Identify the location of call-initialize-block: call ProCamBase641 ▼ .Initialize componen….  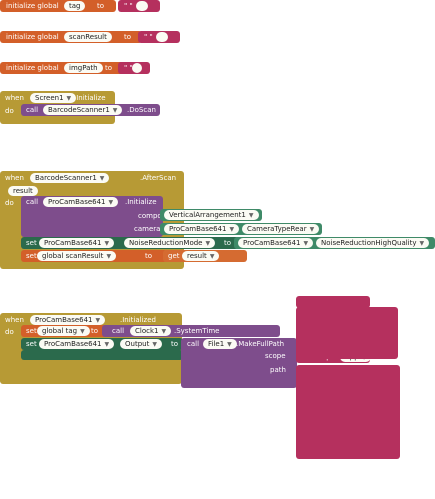
(99, 216).